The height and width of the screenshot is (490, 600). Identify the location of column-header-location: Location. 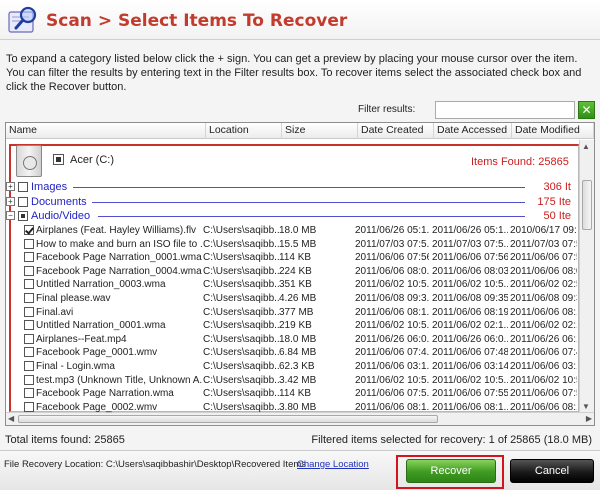
(244, 131).